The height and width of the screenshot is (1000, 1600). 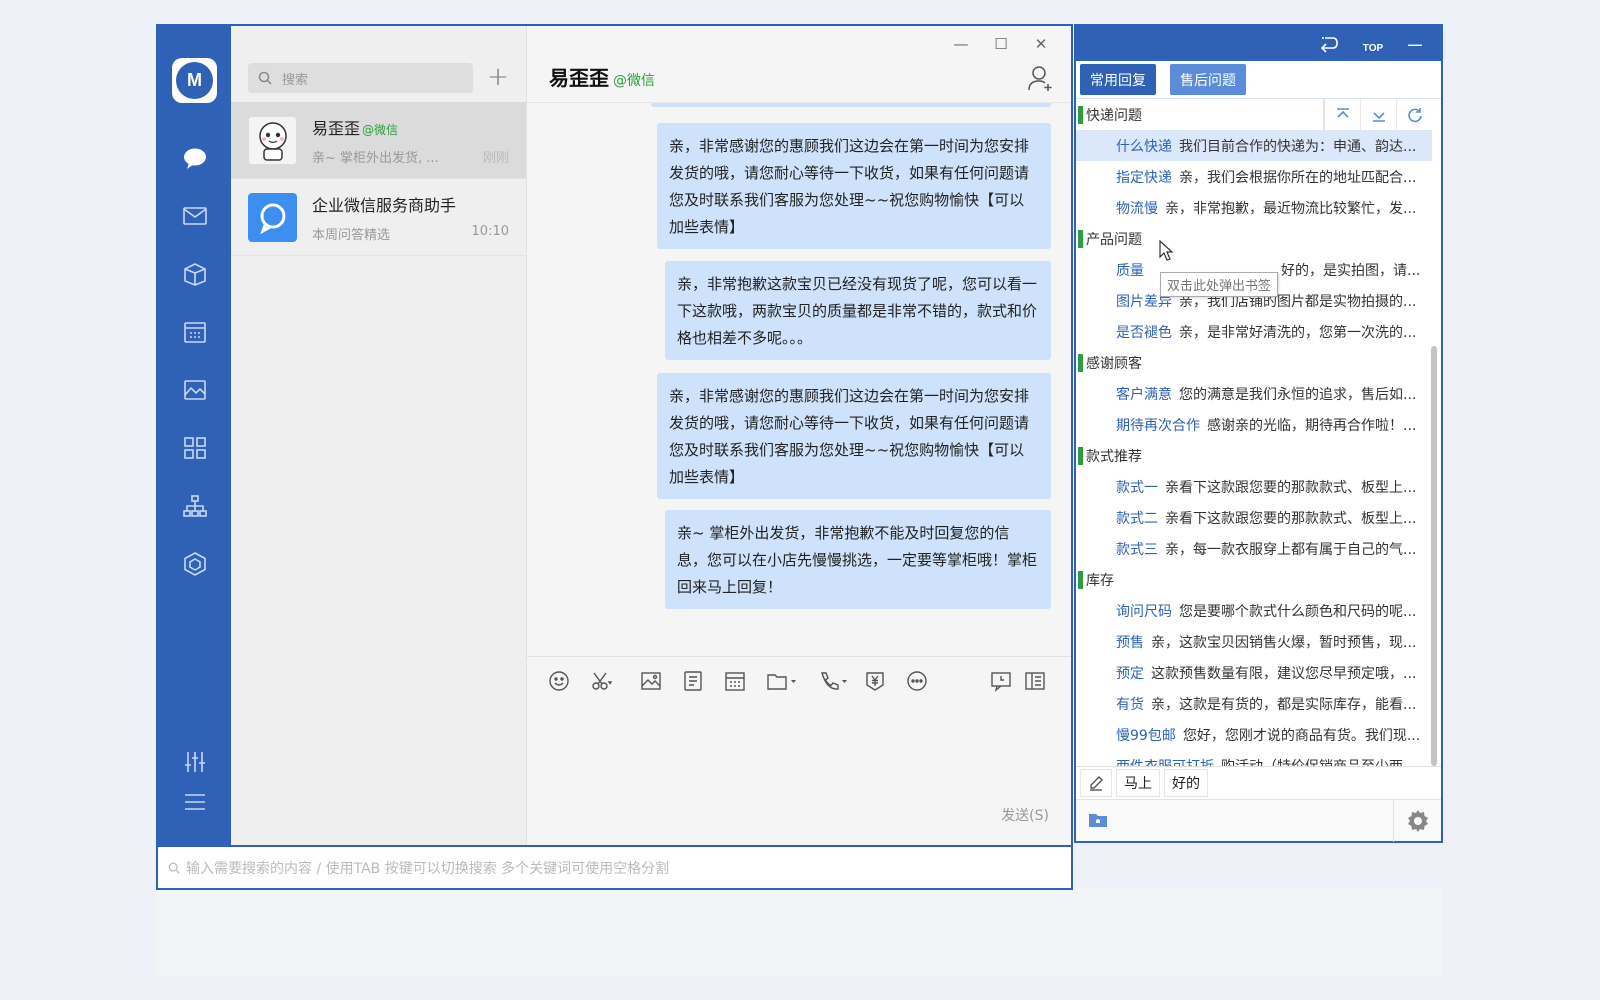 What do you see at coordinates (351, 235) in the screenshot?
I see `last-message-preview: 本周问答精选` at bounding box center [351, 235].